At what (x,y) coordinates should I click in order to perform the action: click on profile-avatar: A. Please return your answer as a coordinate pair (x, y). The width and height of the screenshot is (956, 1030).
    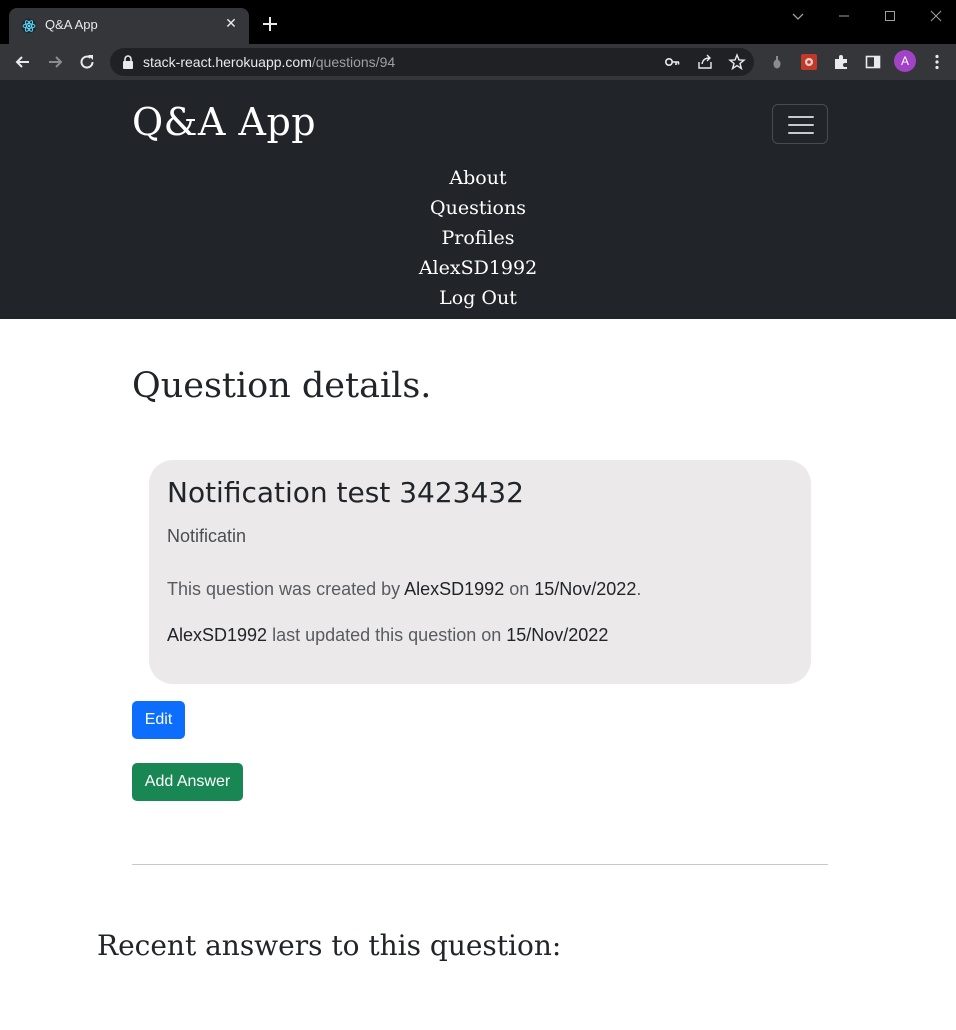
    Looking at the image, I should click on (905, 61).